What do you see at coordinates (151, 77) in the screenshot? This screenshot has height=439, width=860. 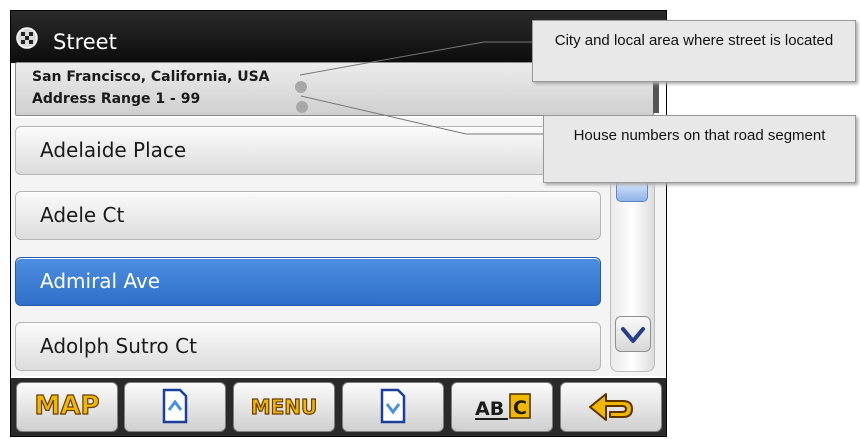 I see `location-text: San Francisco, California, USA` at bounding box center [151, 77].